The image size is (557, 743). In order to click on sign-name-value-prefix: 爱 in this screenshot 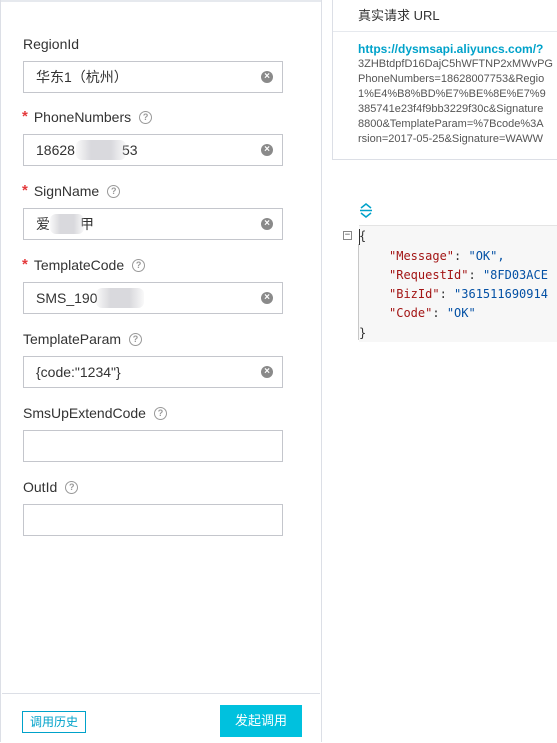, I will do `click(43, 224)`.